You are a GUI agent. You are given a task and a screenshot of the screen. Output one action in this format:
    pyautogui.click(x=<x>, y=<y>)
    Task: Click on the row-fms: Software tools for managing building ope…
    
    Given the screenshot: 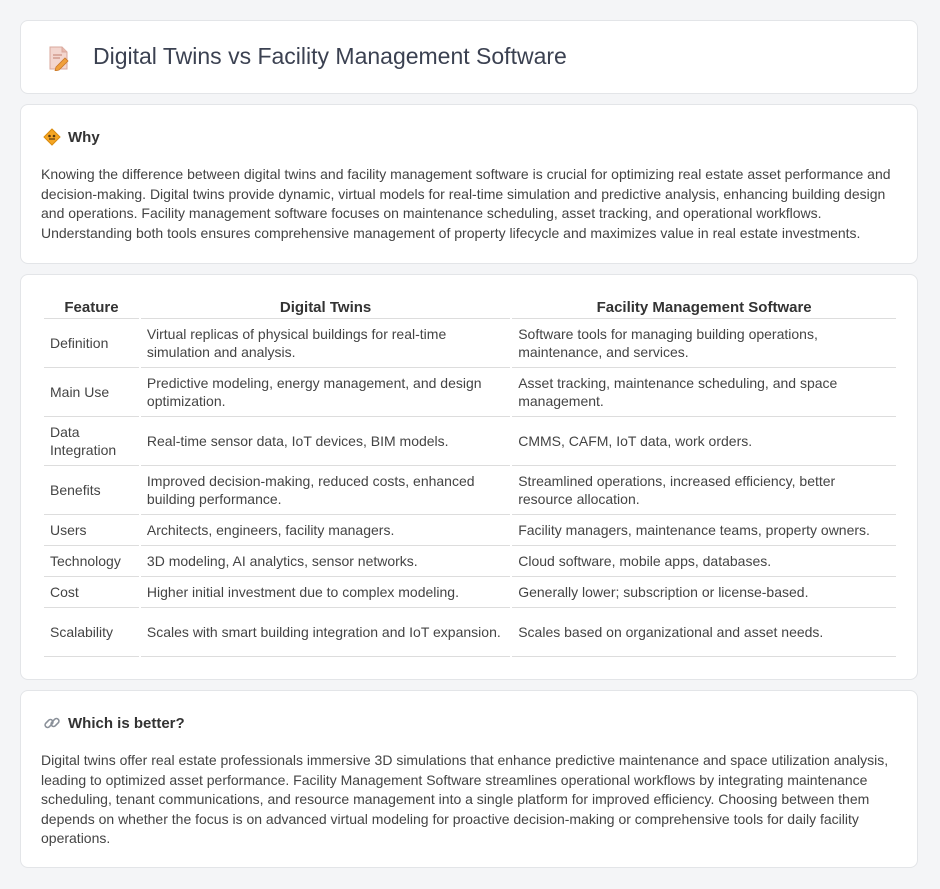 What is the action you would take?
    pyautogui.click(x=704, y=343)
    